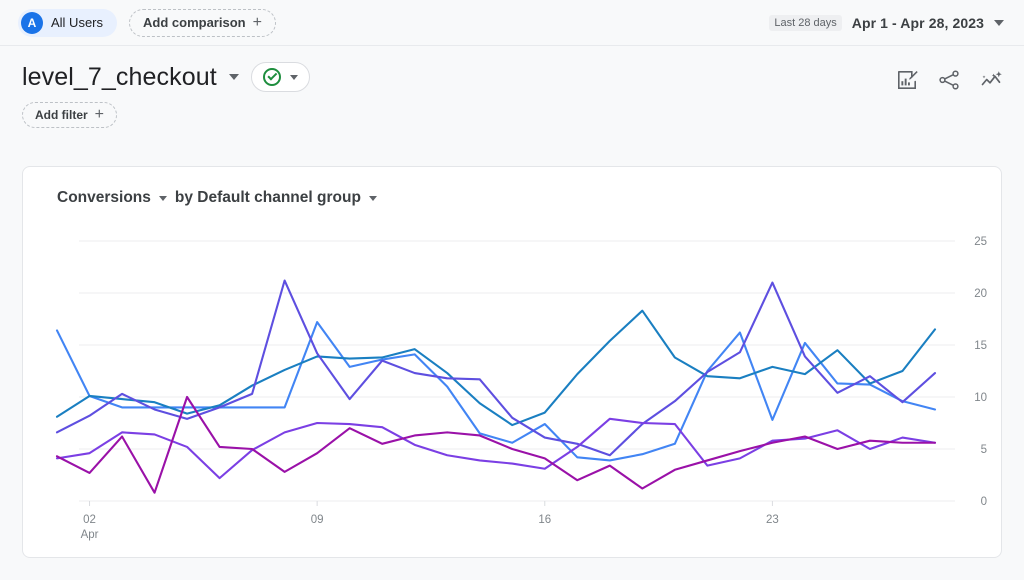 This screenshot has width=1024, height=580. I want to click on audience-label: All Users, so click(77, 22).